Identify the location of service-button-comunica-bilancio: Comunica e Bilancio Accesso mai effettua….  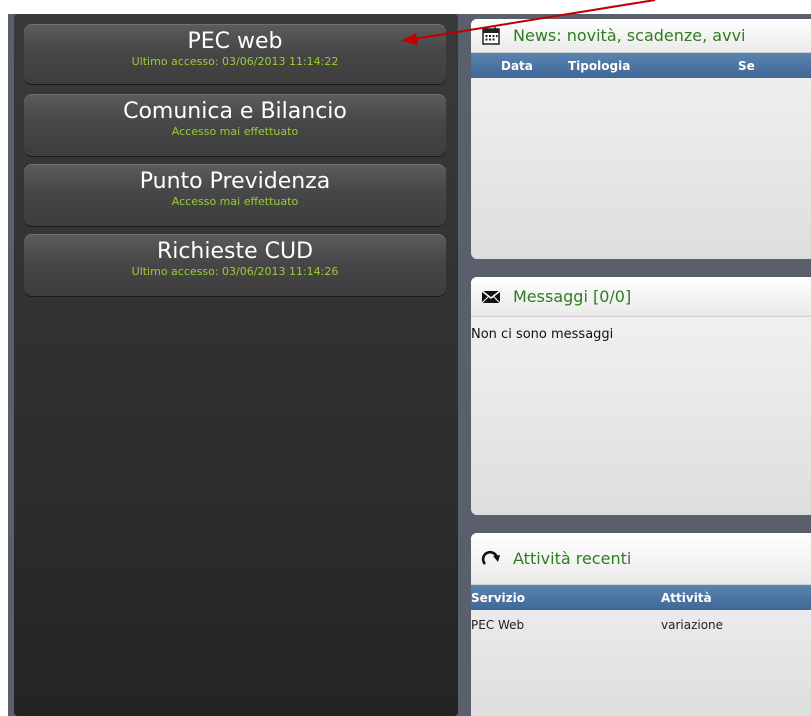
(235, 125).